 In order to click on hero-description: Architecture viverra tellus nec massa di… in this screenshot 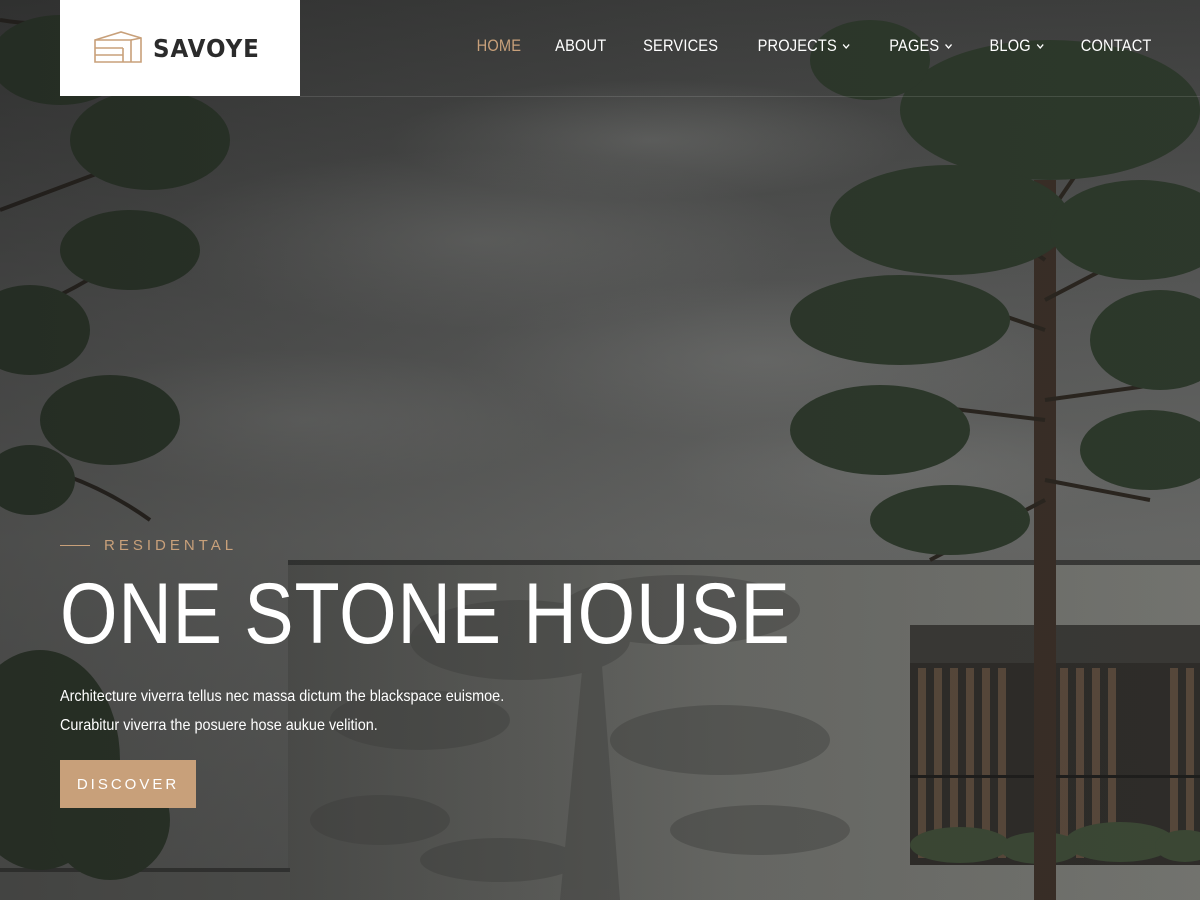, I will do `click(375, 711)`.